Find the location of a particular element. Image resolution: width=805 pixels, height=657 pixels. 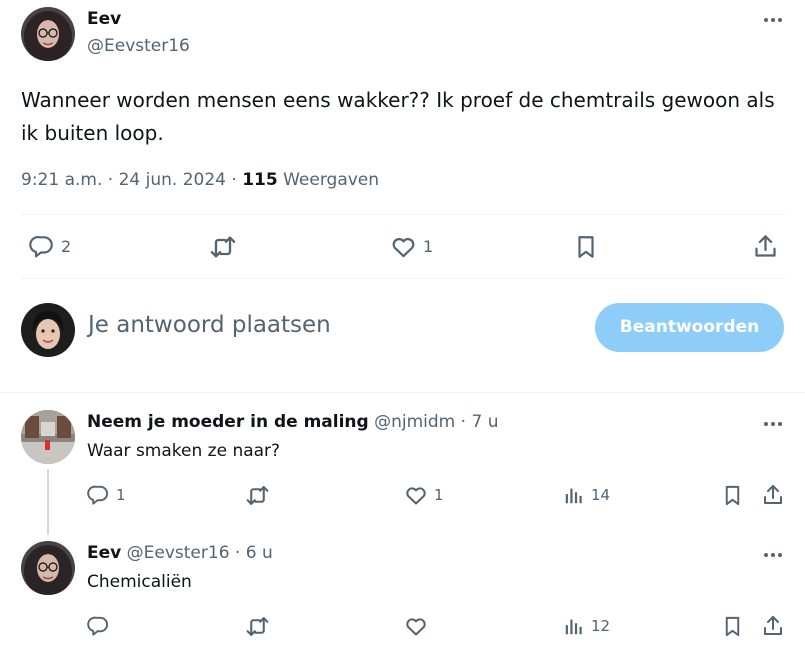

reply-age: 7 u is located at coordinates (484, 422).